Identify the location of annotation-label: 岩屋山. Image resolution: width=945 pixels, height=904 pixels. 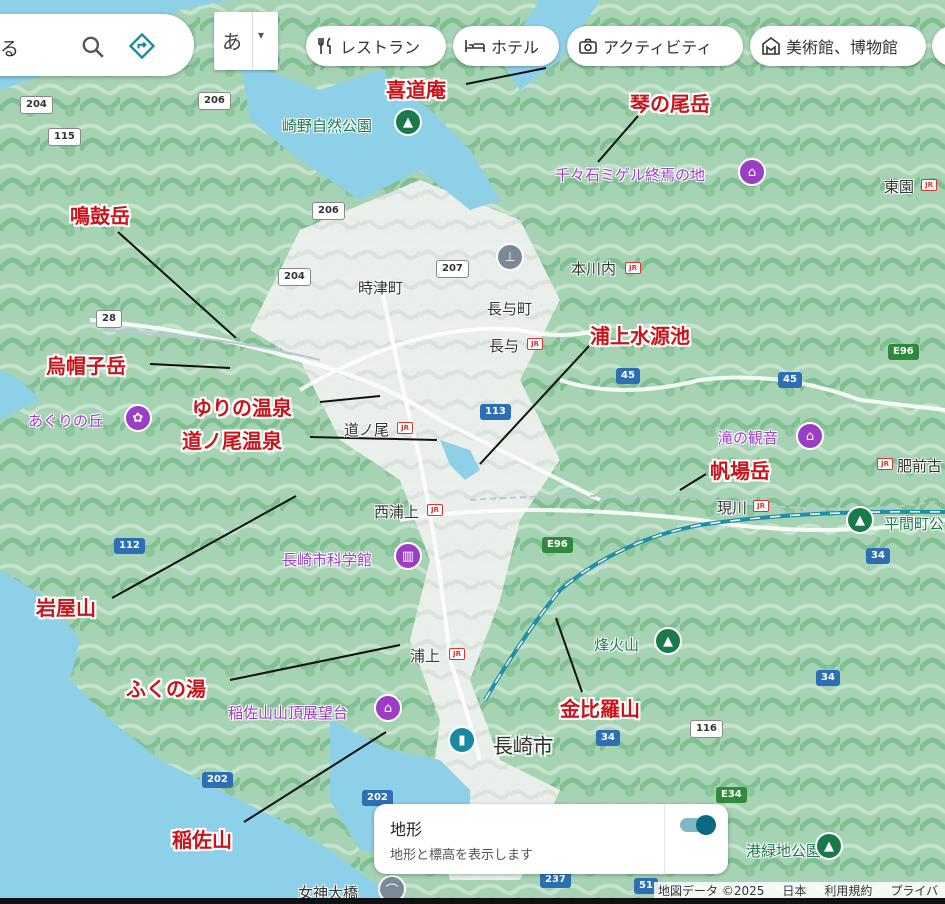
(66, 608).